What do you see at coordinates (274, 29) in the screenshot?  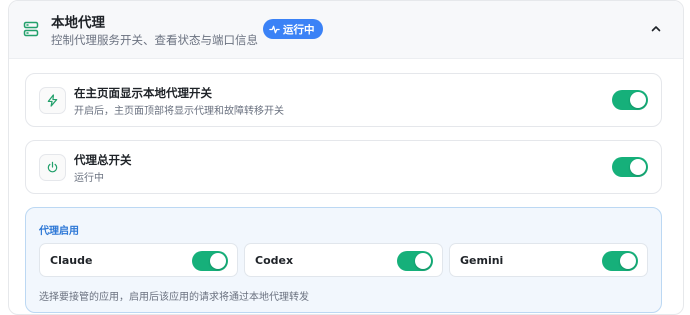 I see `activity-icon` at bounding box center [274, 29].